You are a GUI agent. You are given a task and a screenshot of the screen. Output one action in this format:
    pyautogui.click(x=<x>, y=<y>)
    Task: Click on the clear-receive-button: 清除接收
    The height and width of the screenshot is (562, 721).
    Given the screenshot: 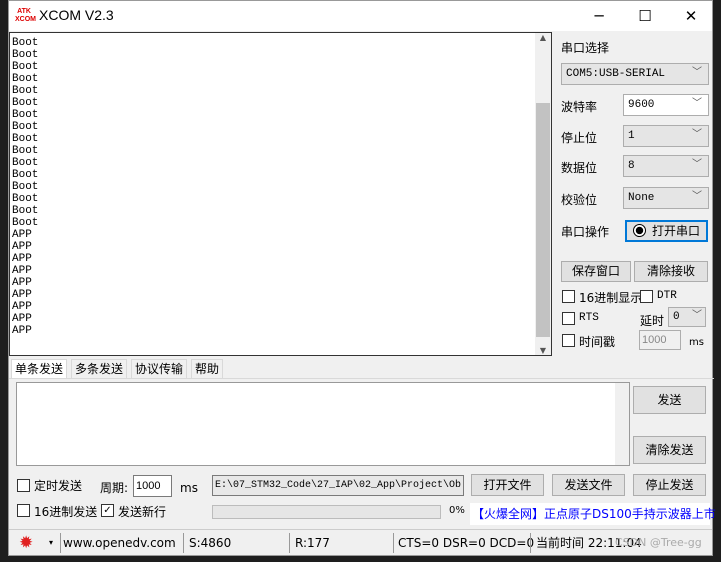 What is the action you would take?
    pyautogui.click(x=671, y=271)
    